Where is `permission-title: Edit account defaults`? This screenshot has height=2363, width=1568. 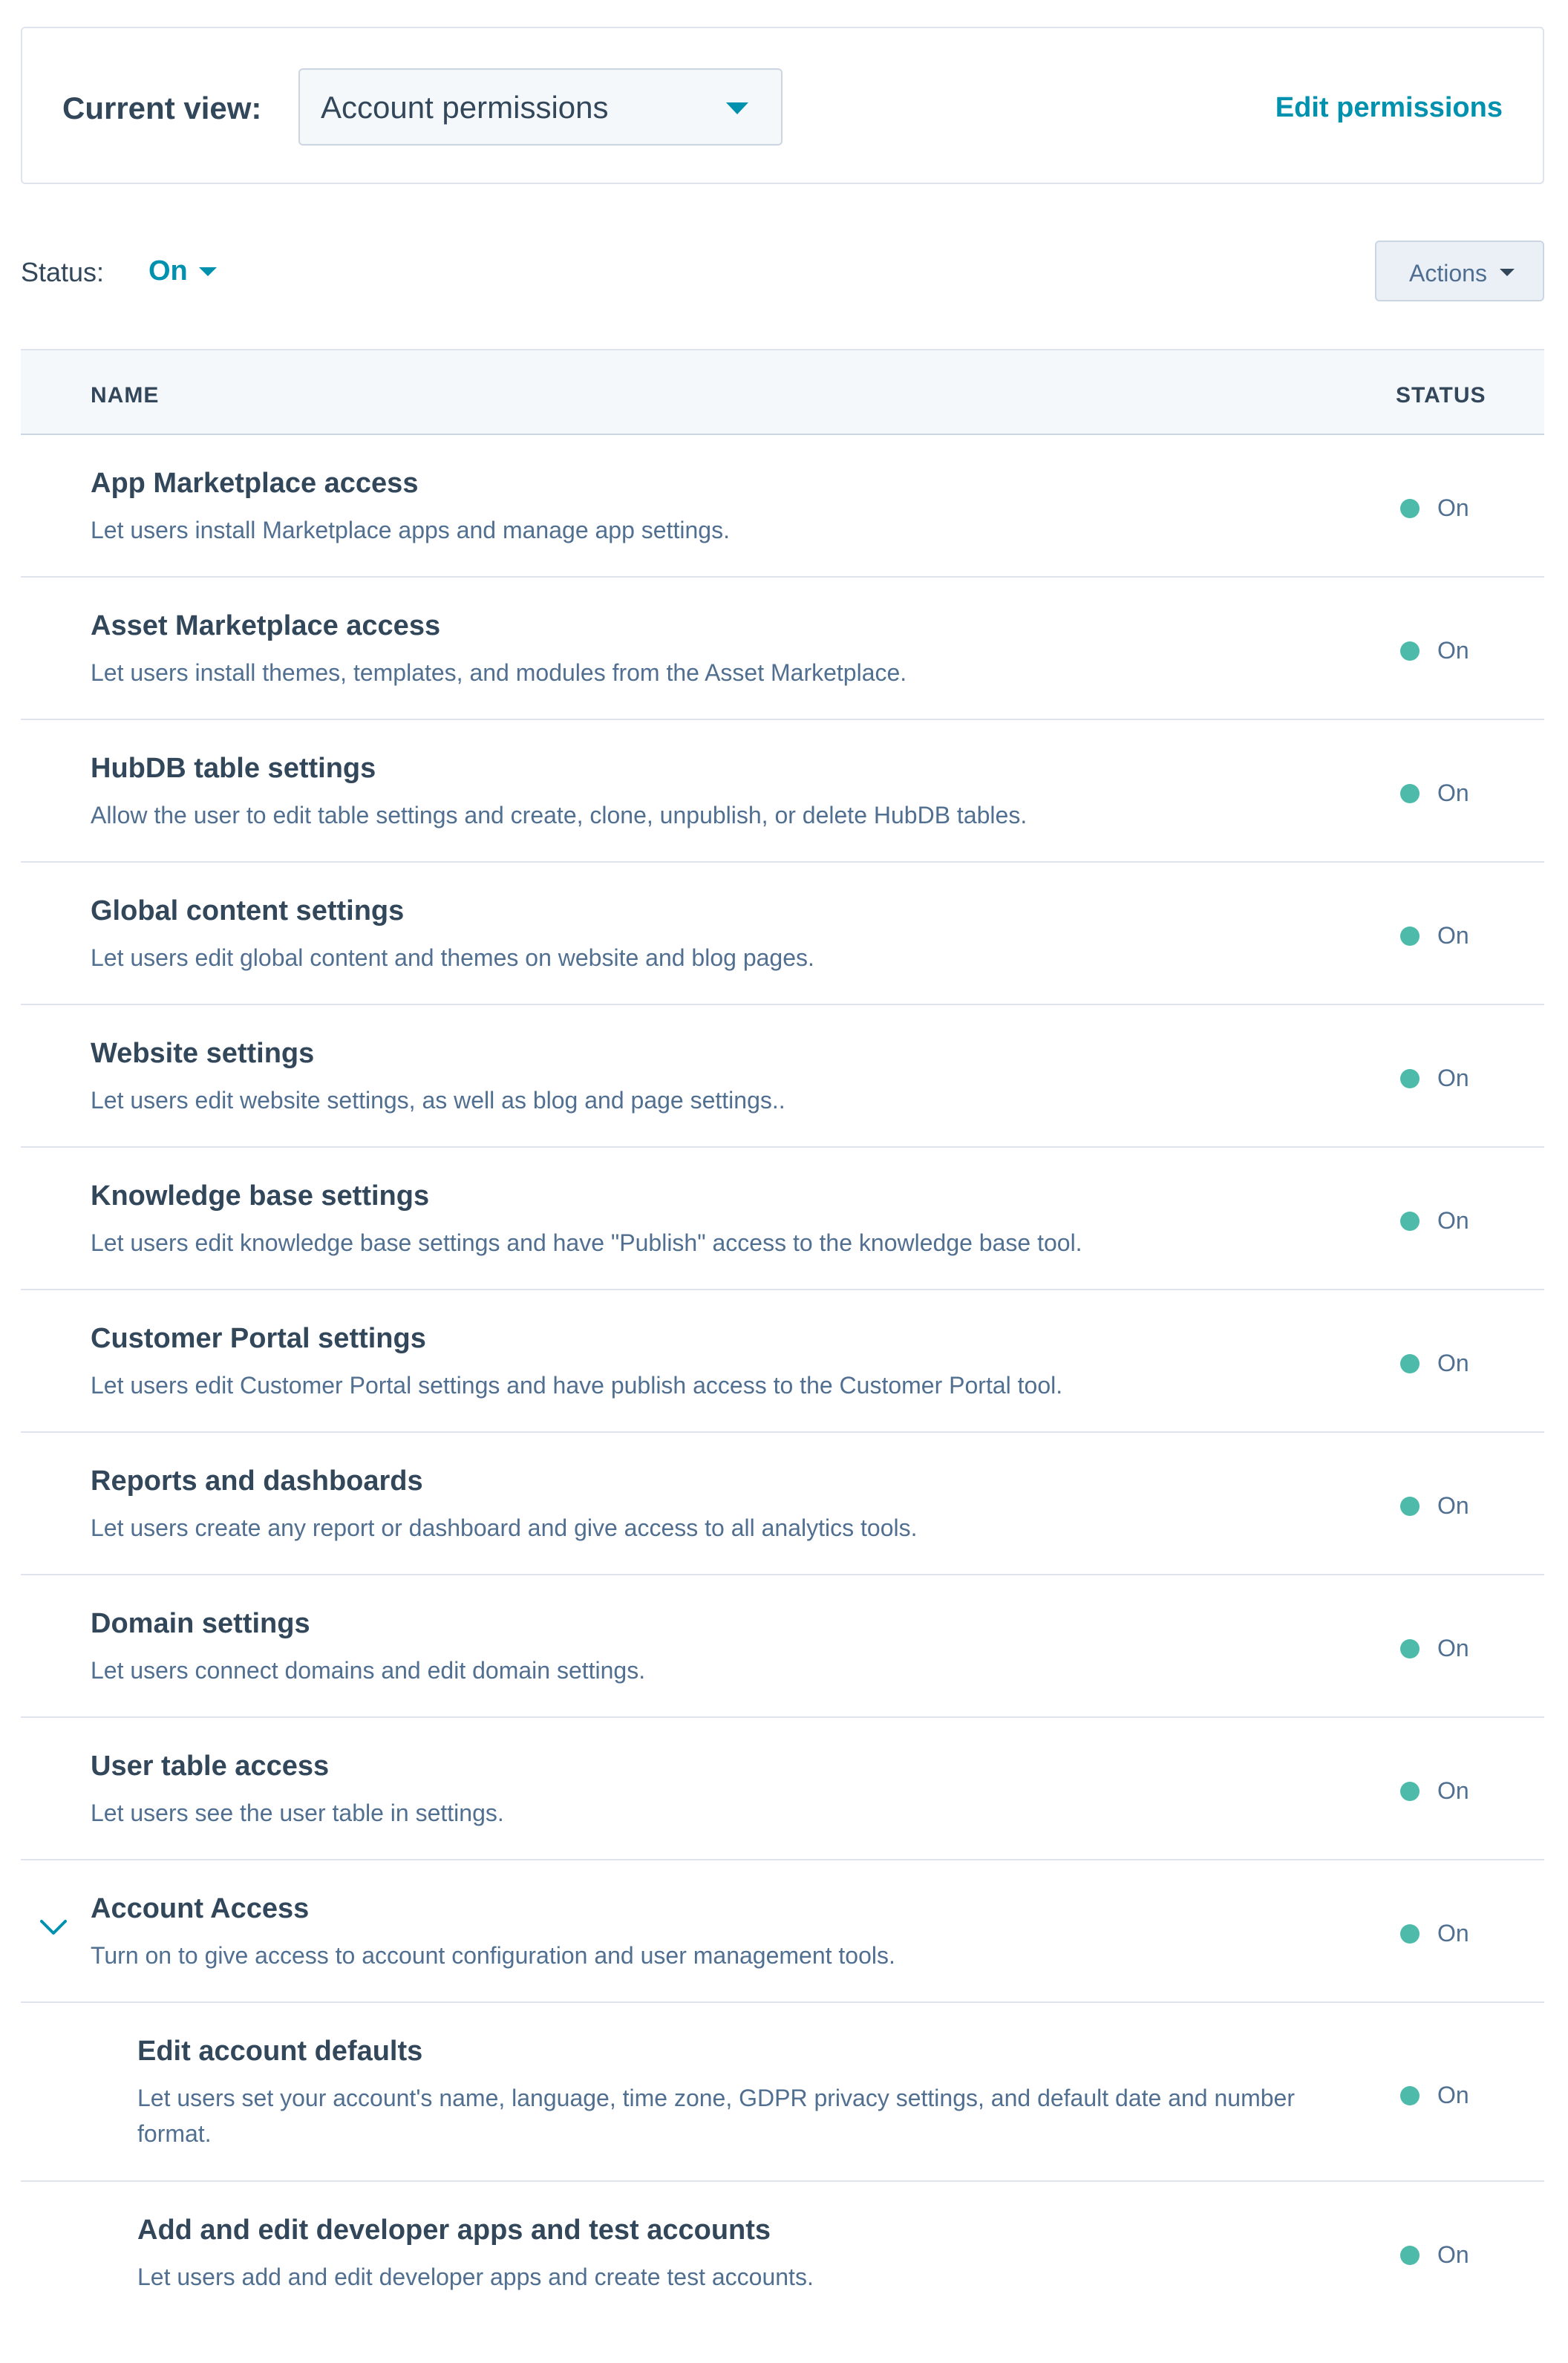
permission-title: Edit account defaults is located at coordinates (280, 2052).